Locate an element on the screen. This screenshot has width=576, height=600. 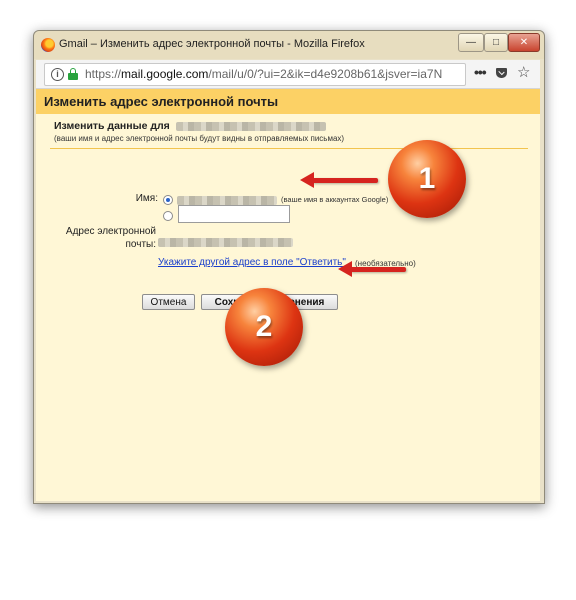
divider is located at coordinates (289, 148).